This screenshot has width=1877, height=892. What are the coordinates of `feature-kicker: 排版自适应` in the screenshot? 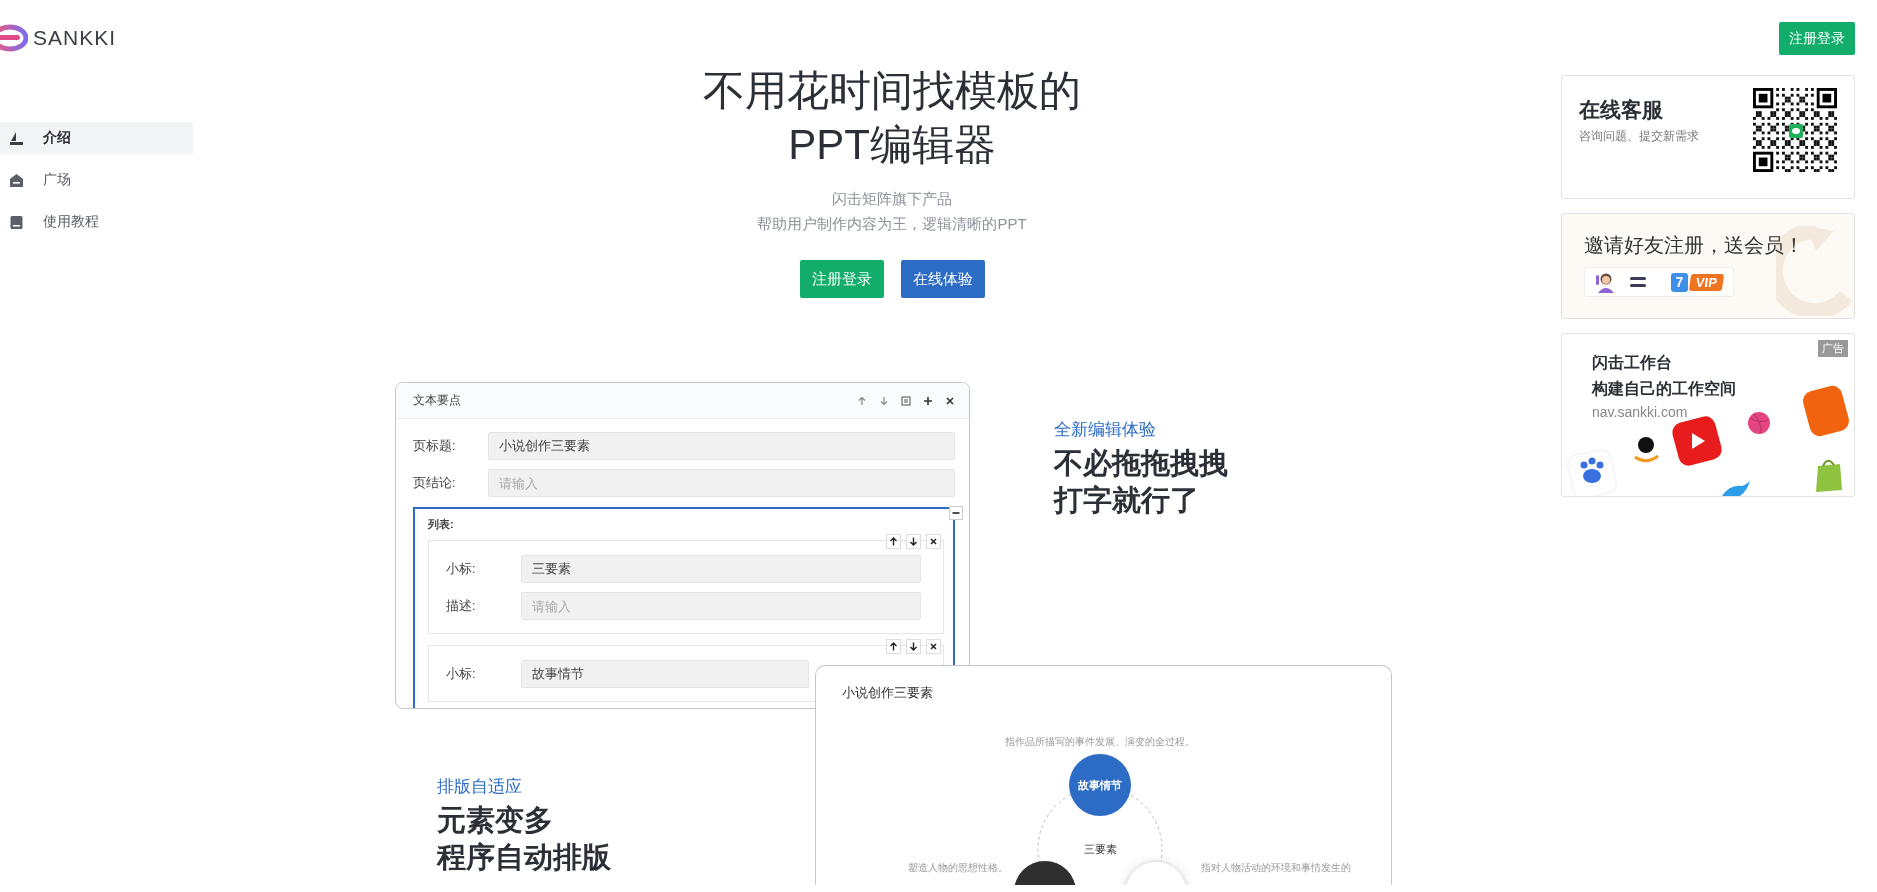 It's located at (480, 787).